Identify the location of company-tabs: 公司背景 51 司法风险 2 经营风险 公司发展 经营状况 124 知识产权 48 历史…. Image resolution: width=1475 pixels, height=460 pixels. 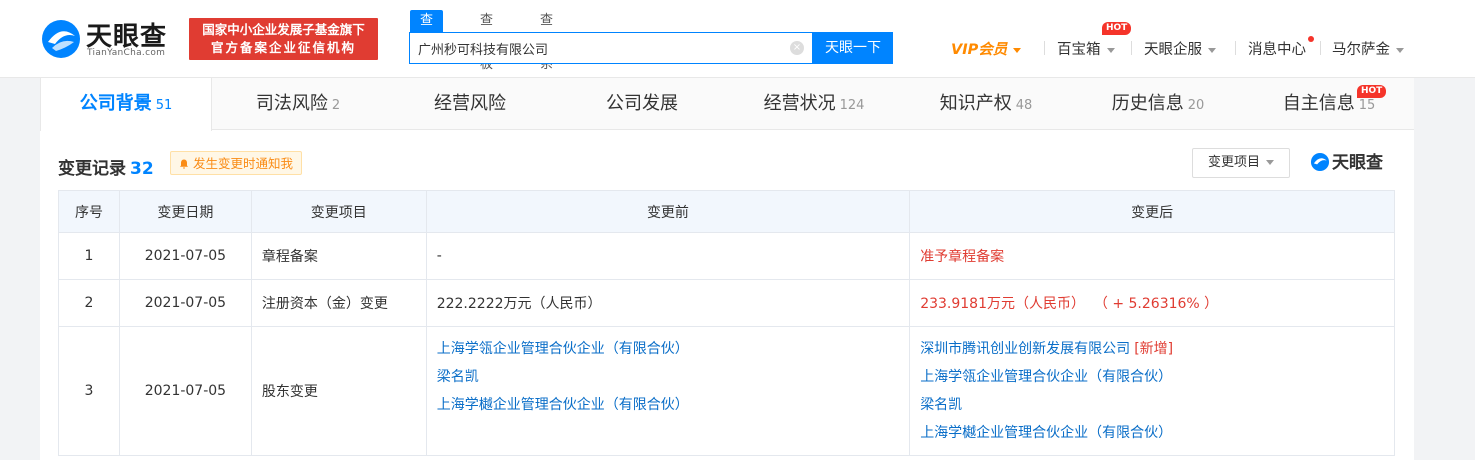
(727, 104).